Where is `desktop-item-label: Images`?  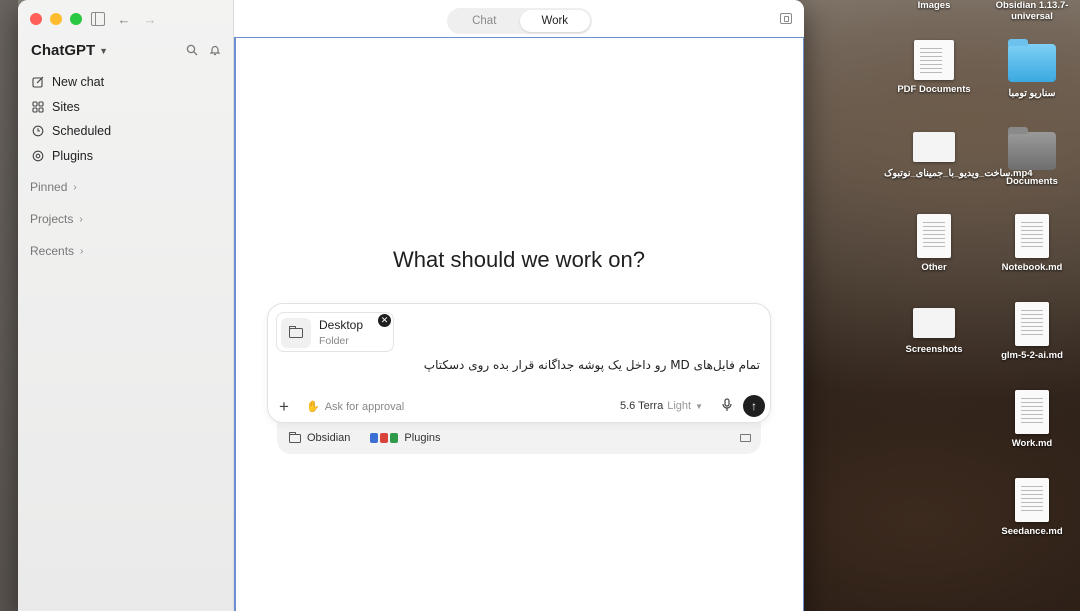 desktop-item-label: Images is located at coordinates (934, 5).